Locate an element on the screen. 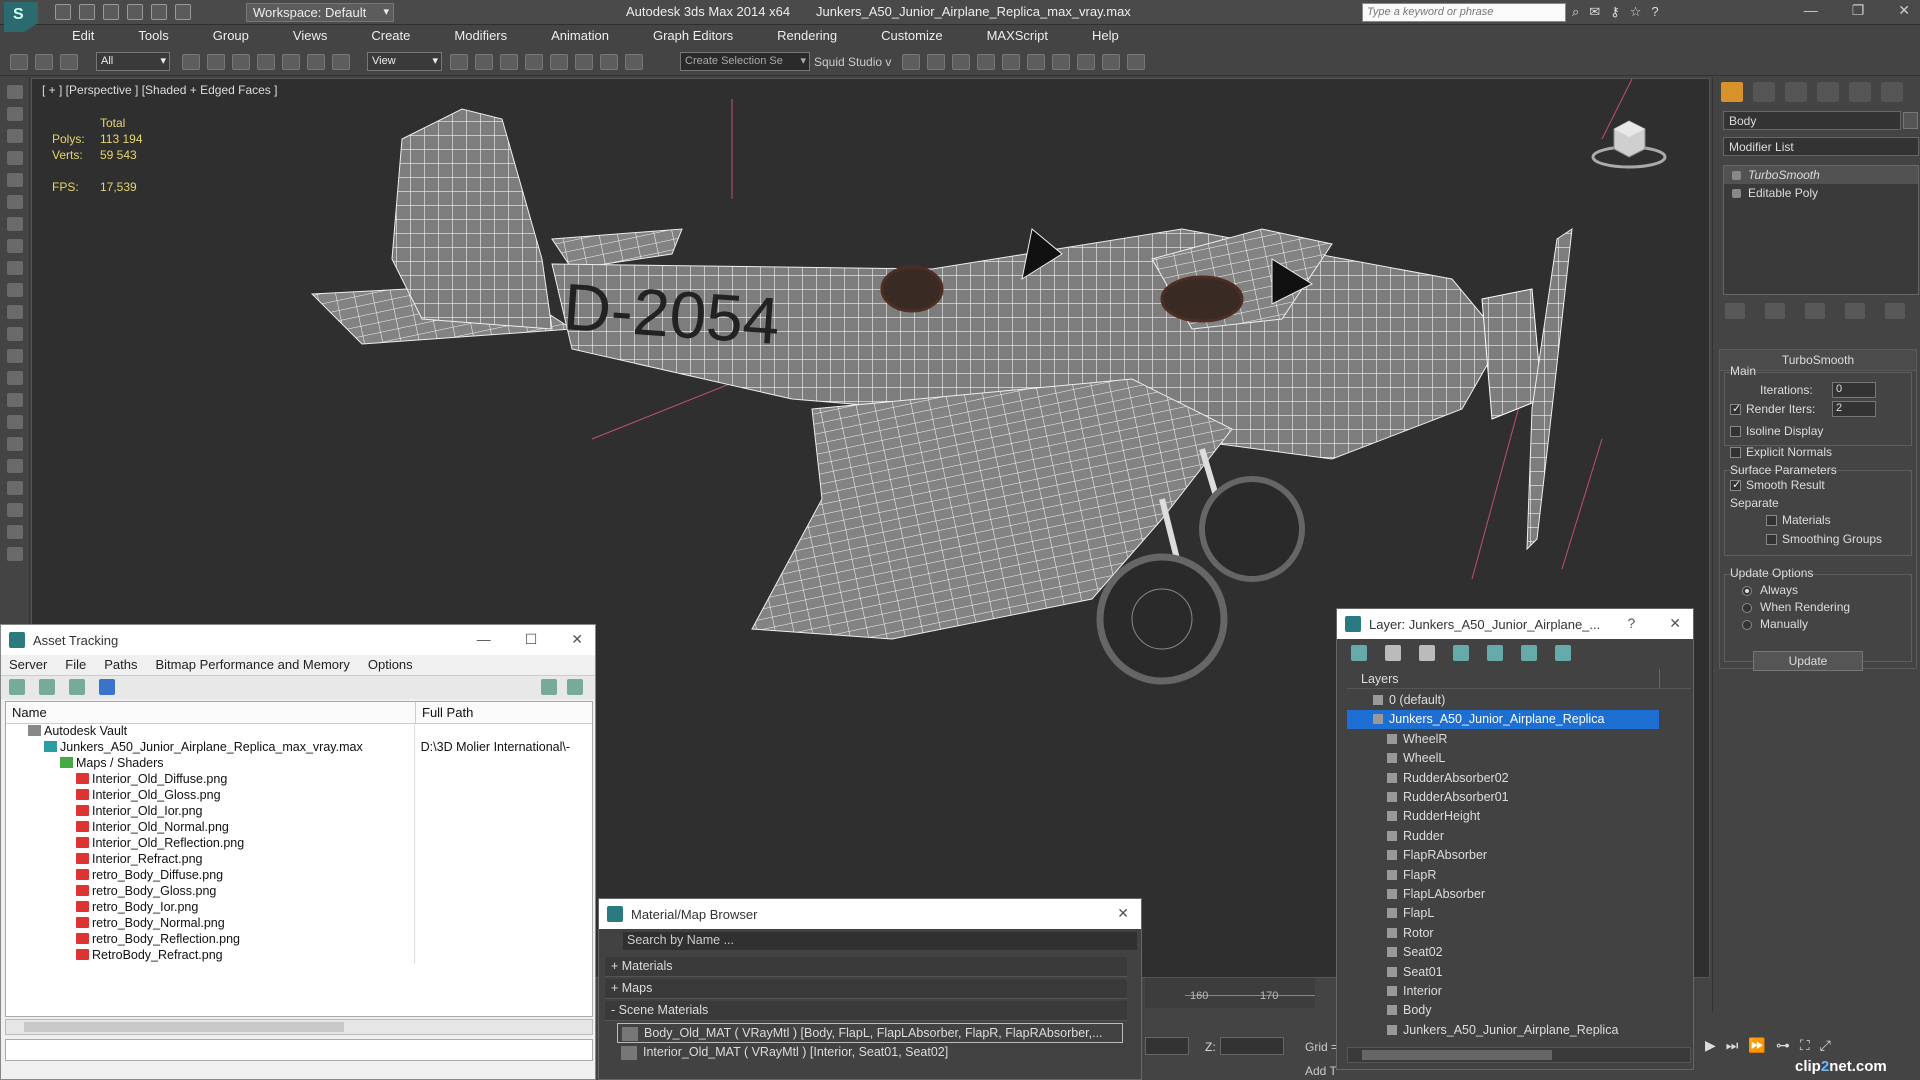 This screenshot has width=1920, height=1080. smoothing-groups-checkbox is located at coordinates (1771, 539).